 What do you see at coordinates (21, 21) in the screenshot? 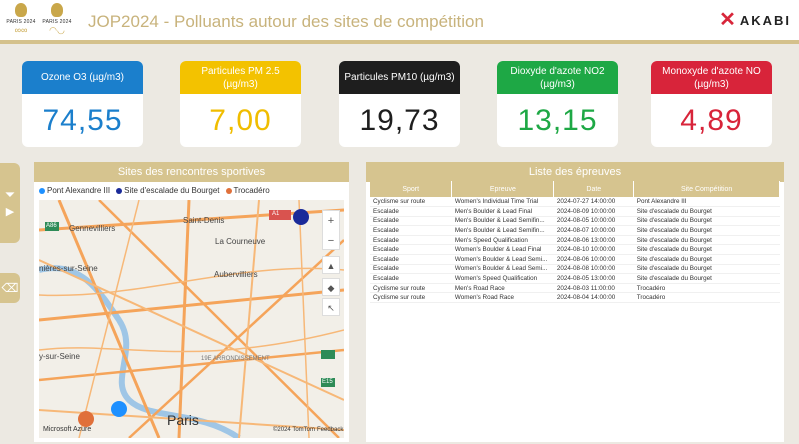
I see `paris2024-olympic-logo: PARIS 2024 ∞∞` at bounding box center [21, 21].